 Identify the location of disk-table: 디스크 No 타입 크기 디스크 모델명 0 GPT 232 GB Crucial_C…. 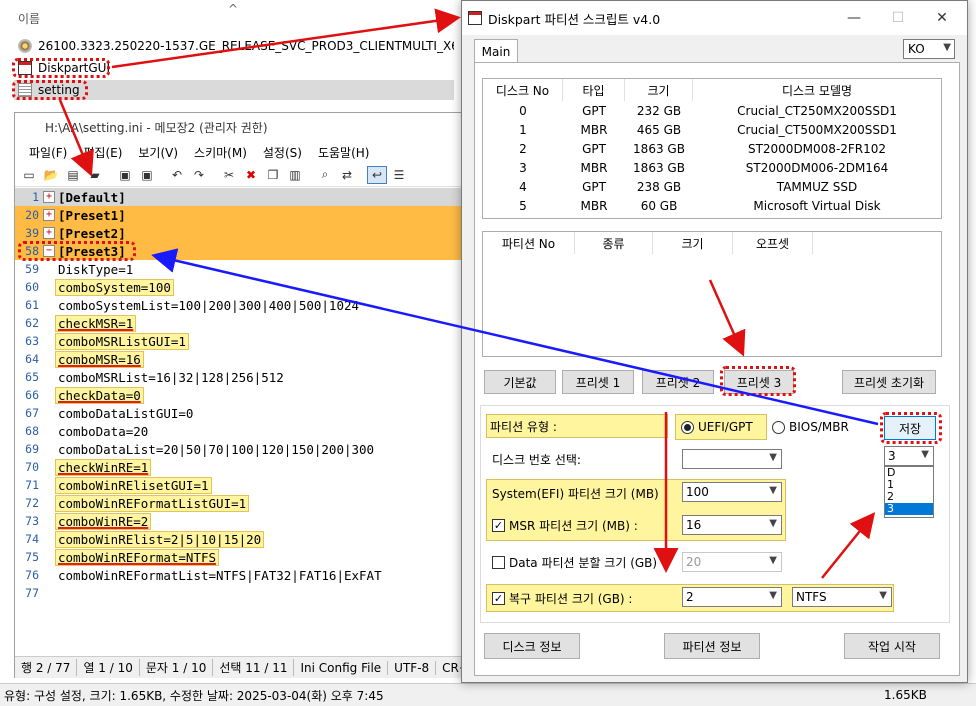
(712, 148).